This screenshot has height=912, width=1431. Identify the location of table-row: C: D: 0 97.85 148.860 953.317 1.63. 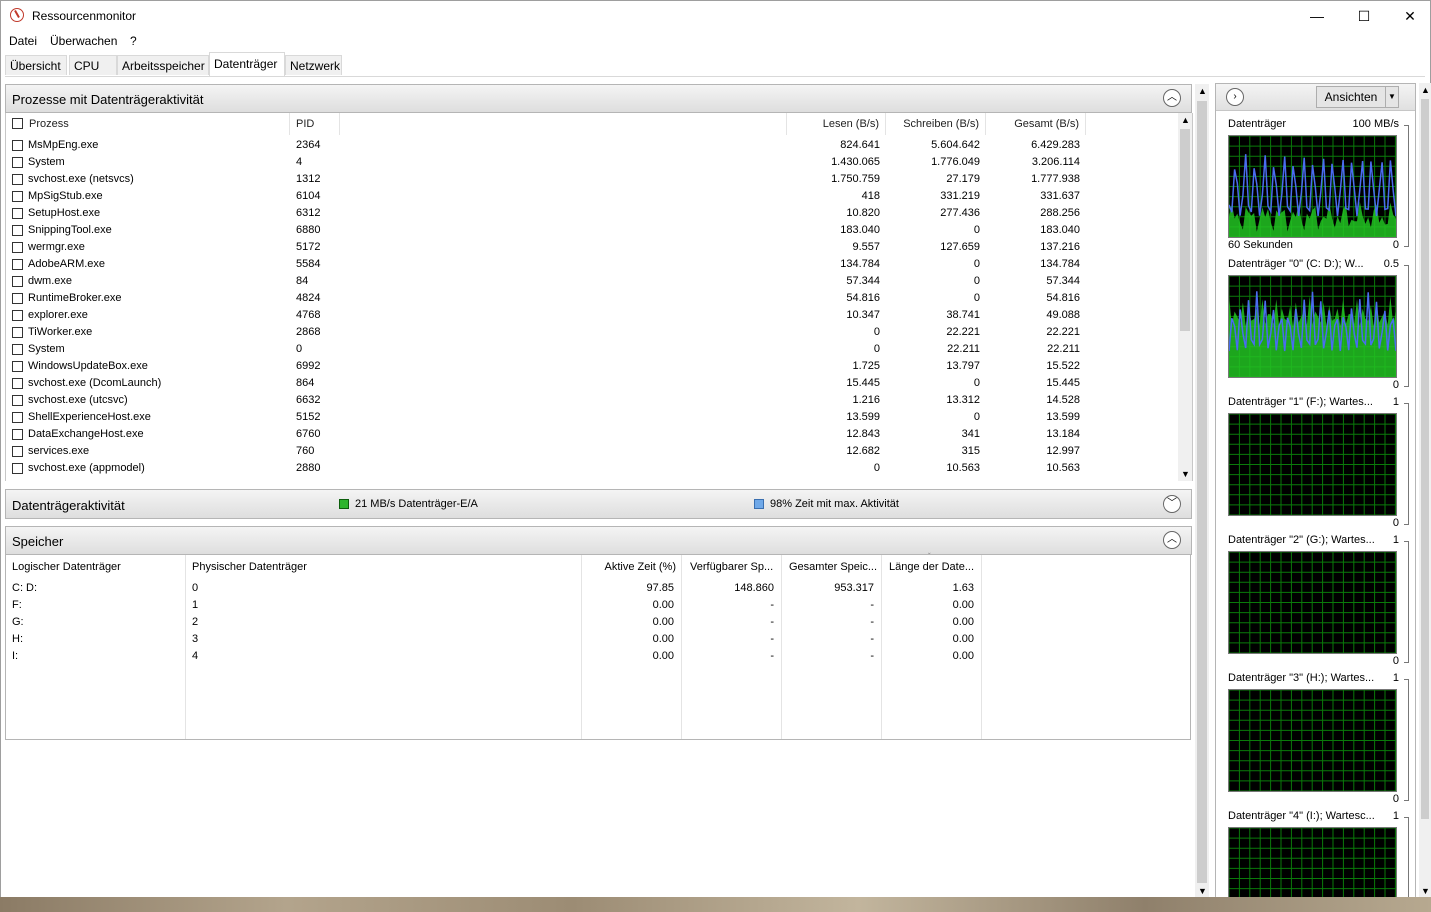
(593, 588).